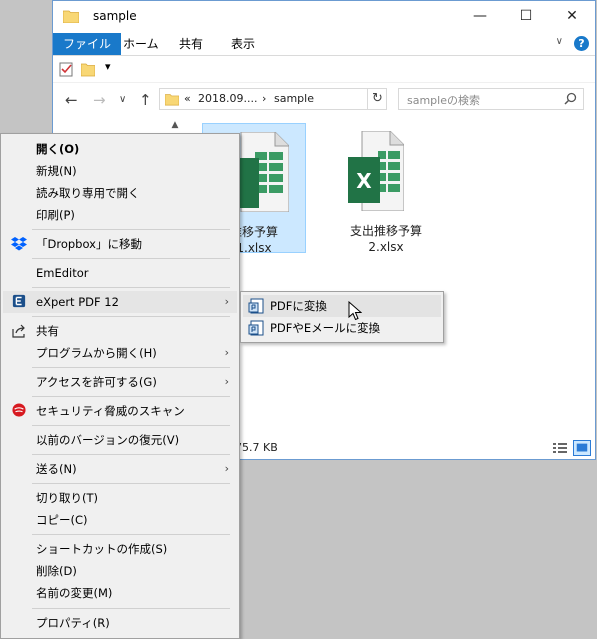  I want to click on ribbon-tabs: ファイル ホーム 共有 表示 ∨ ?, so click(324, 44).